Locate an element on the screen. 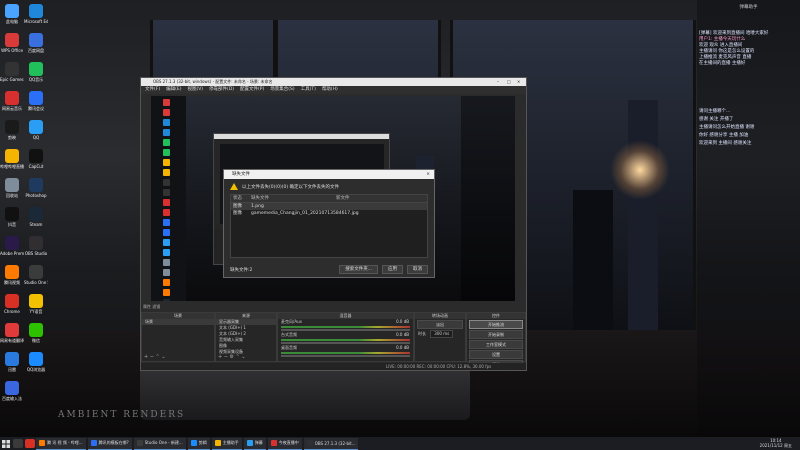 The height and width of the screenshot is (450, 800). menu-item: 视图(V) is located at coordinates (195, 89).